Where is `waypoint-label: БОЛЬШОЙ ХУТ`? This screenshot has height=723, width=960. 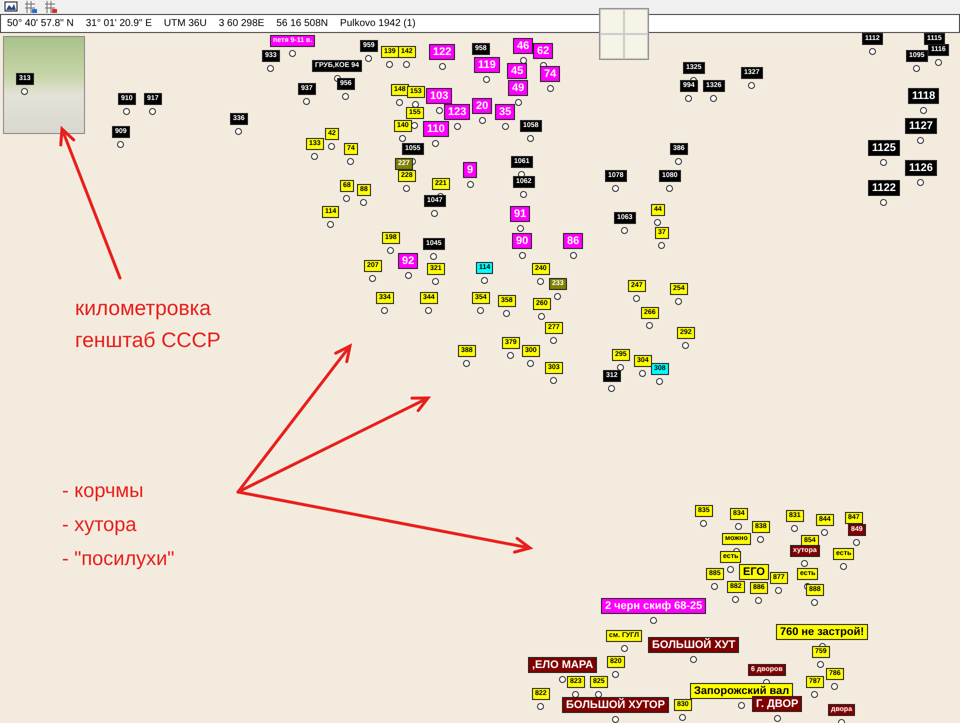 waypoint-label: БОЛЬШОЙ ХУТ is located at coordinates (694, 645).